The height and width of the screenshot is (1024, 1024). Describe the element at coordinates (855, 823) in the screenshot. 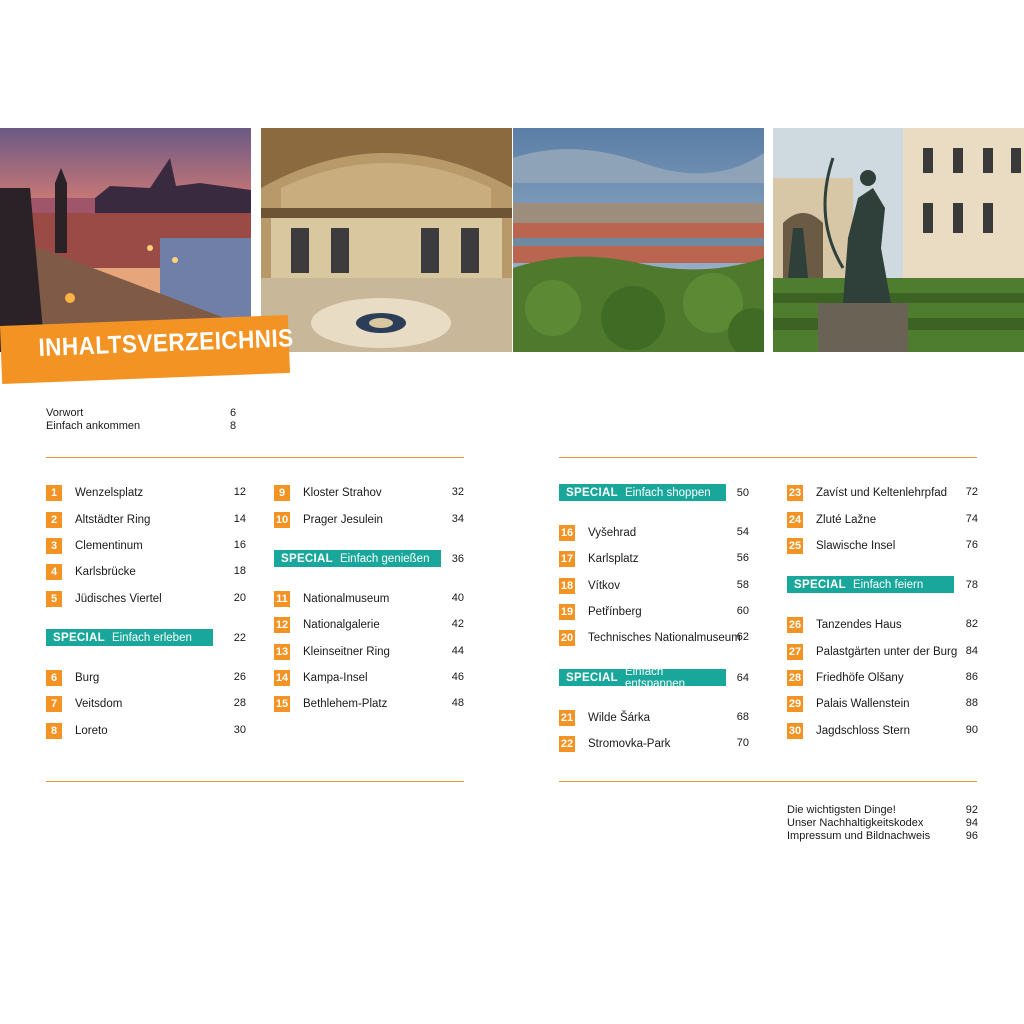

I see `outro-item-label: Unser Nachhaltigkeitskodex` at that location.